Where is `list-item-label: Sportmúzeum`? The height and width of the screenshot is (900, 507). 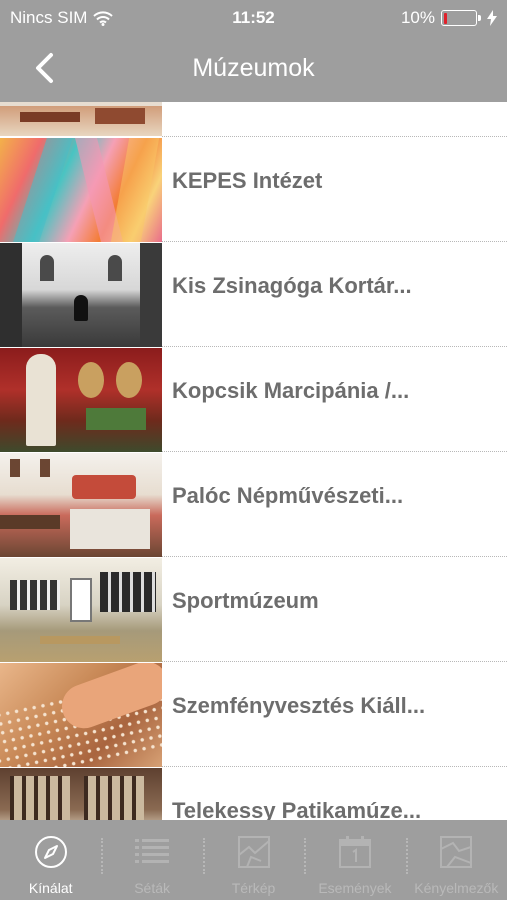
list-item-label: Sportmúzeum is located at coordinates (245, 600).